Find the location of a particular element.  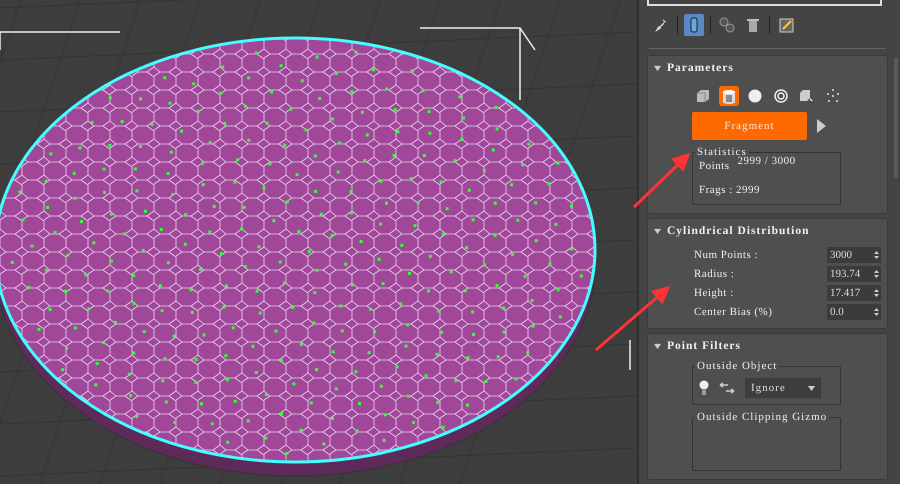

tube-icon is located at coordinates (694, 25).